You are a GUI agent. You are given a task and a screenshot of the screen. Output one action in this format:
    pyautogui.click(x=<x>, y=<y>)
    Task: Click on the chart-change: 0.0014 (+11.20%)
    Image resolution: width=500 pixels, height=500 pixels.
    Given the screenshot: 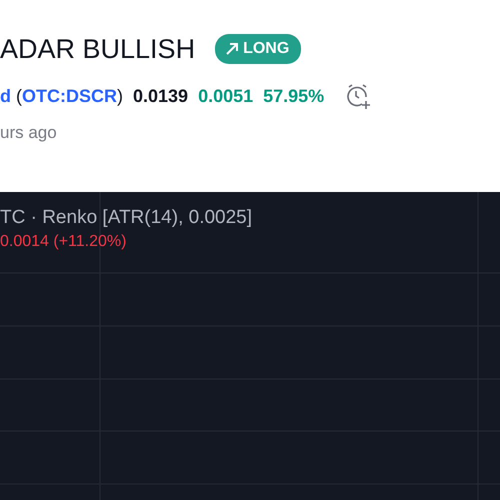 What is the action you would take?
    pyautogui.click(x=63, y=241)
    